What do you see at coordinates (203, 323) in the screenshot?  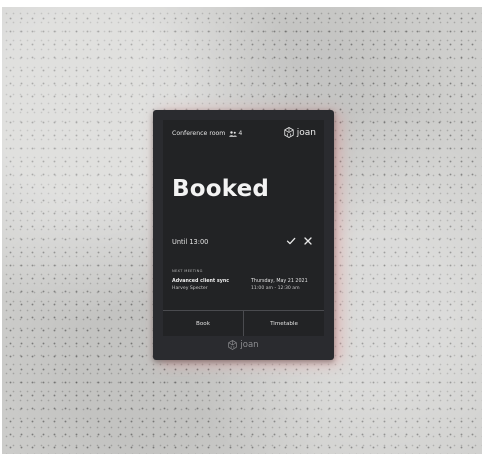 I see `book-button: Book` at bounding box center [203, 323].